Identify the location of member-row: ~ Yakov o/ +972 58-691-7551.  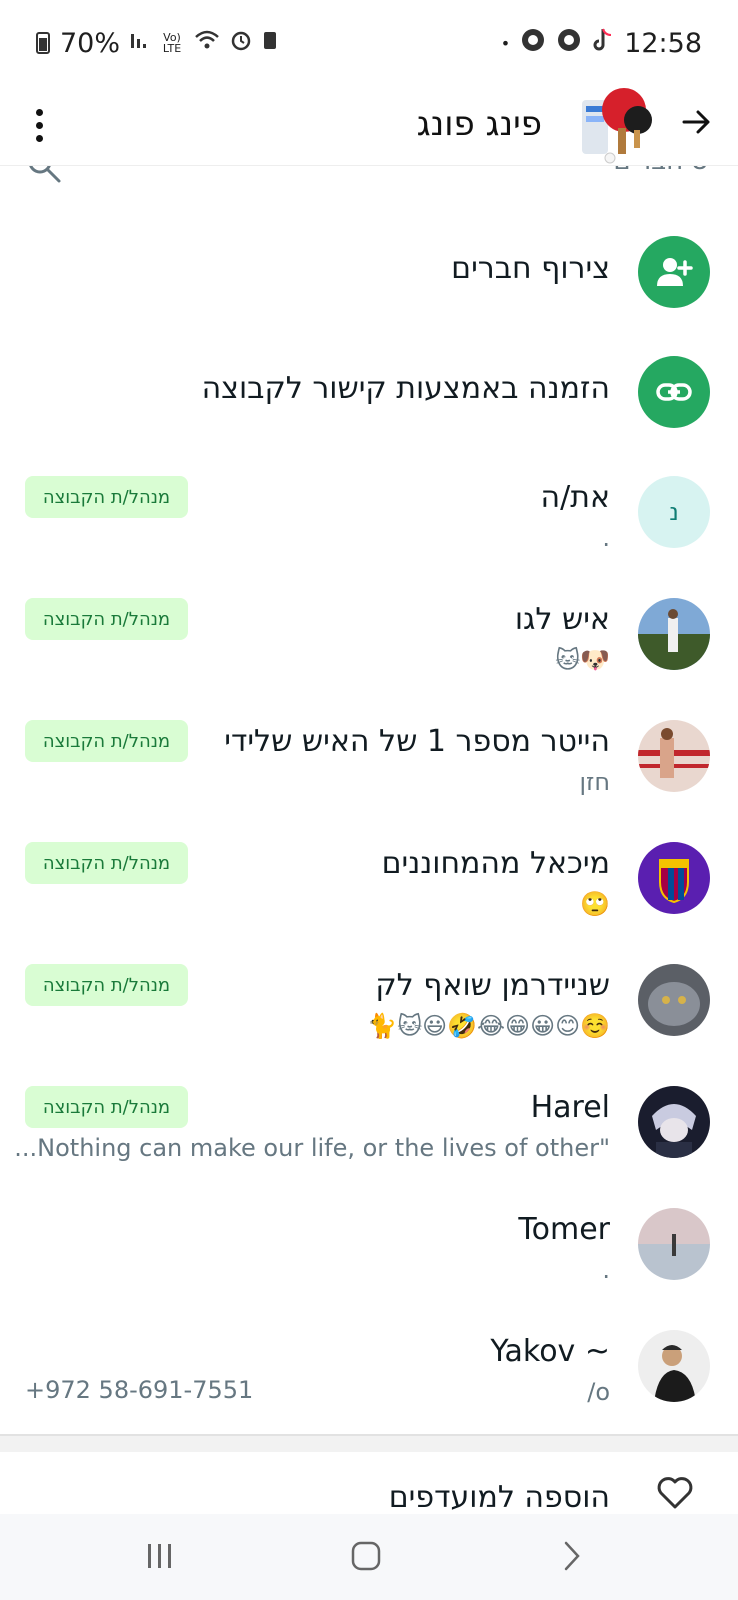
(369, 1367).